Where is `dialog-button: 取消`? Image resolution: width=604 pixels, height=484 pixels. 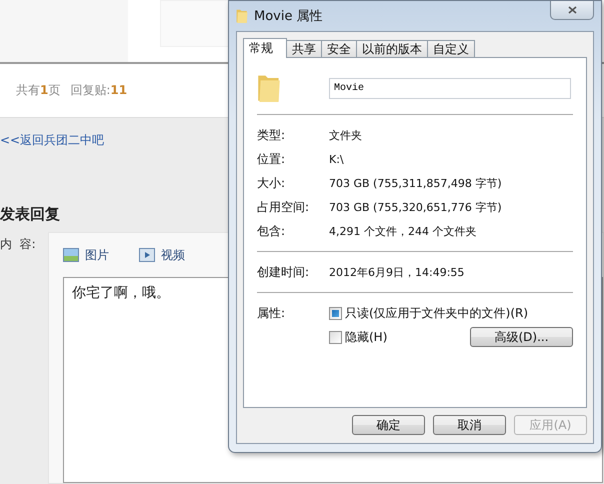
dialog-button: 取消 is located at coordinates (469, 425).